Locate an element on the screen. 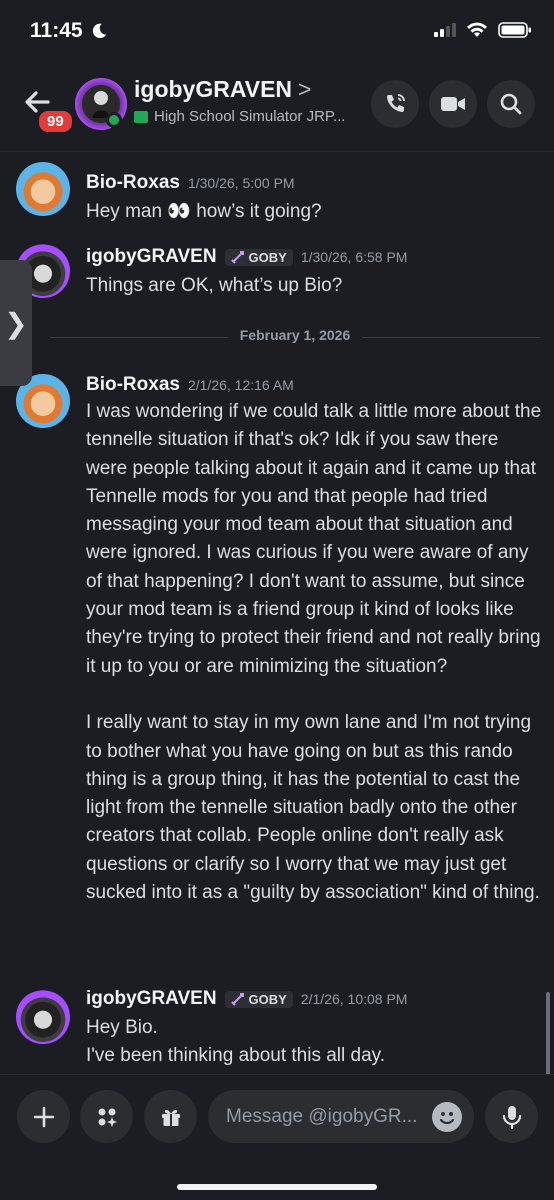  voice-call-button is located at coordinates (395, 104).